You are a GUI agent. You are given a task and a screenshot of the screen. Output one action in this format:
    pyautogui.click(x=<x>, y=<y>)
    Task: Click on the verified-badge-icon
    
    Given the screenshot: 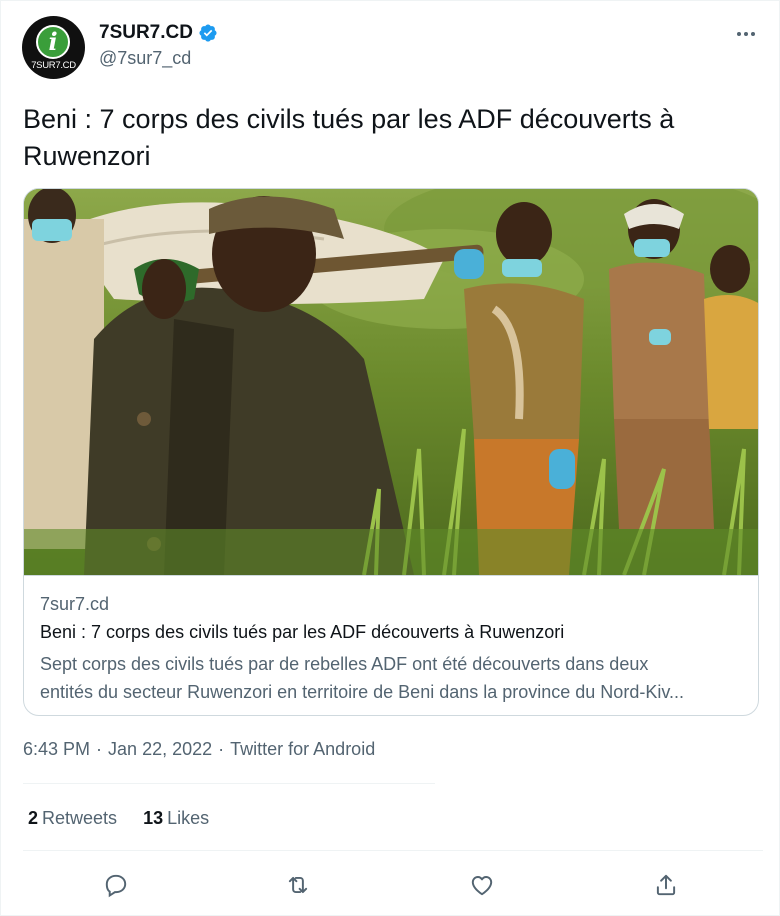 What is the action you would take?
    pyautogui.click(x=208, y=33)
    